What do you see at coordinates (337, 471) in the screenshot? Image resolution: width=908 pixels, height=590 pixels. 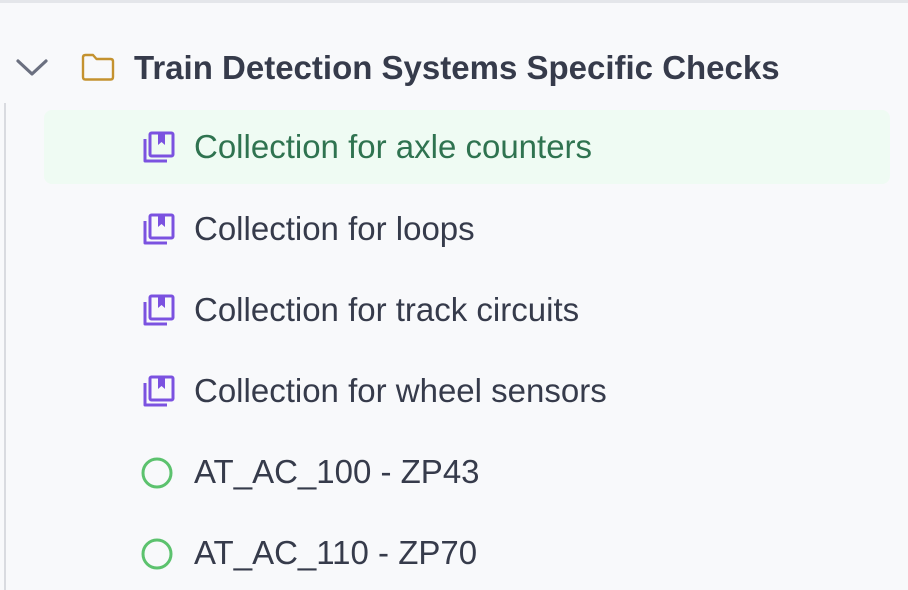 I see `tree-item-label: AT_AC_100 - ZP43` at bounding box center [337, 471].